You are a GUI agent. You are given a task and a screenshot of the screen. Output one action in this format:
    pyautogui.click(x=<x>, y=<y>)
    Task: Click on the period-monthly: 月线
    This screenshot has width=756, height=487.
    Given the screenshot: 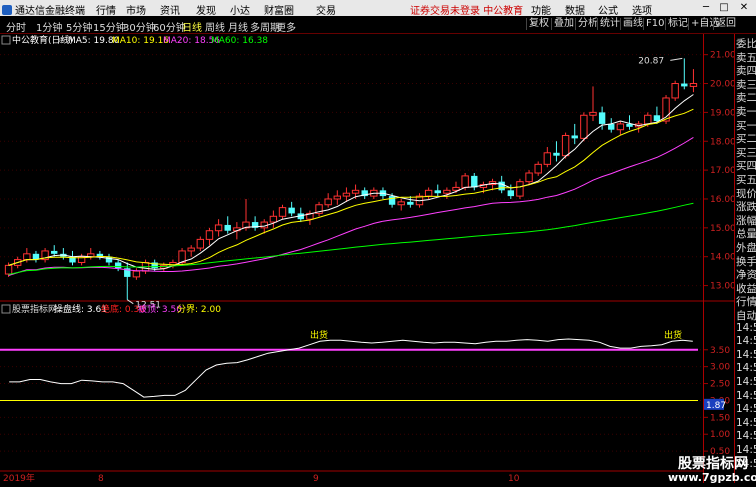 What is the action you would take?
    pyautogui.click(x=238, y=26)
    